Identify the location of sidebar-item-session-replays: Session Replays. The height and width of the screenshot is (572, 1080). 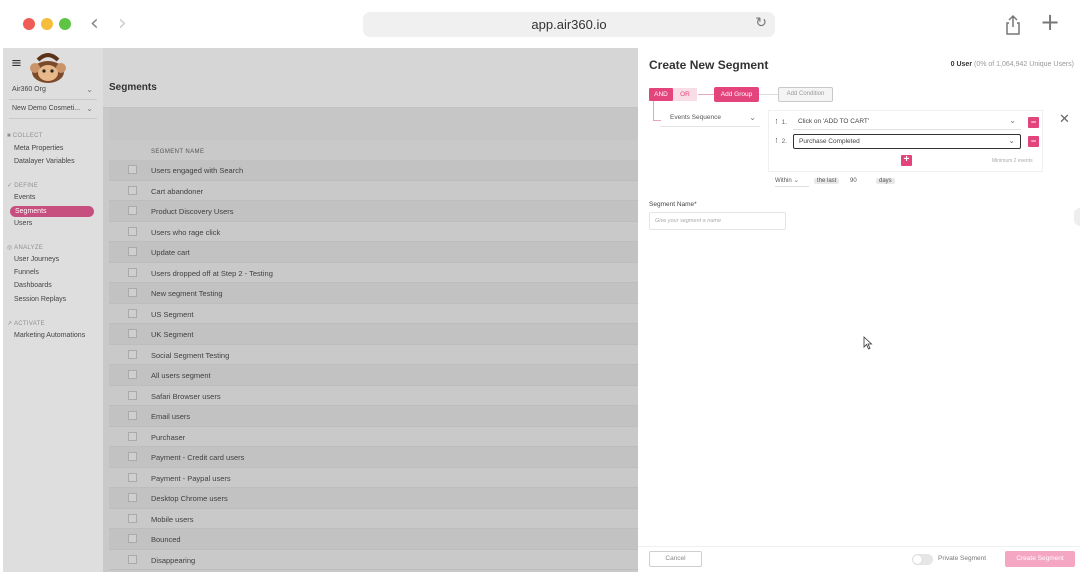
(40, 299).